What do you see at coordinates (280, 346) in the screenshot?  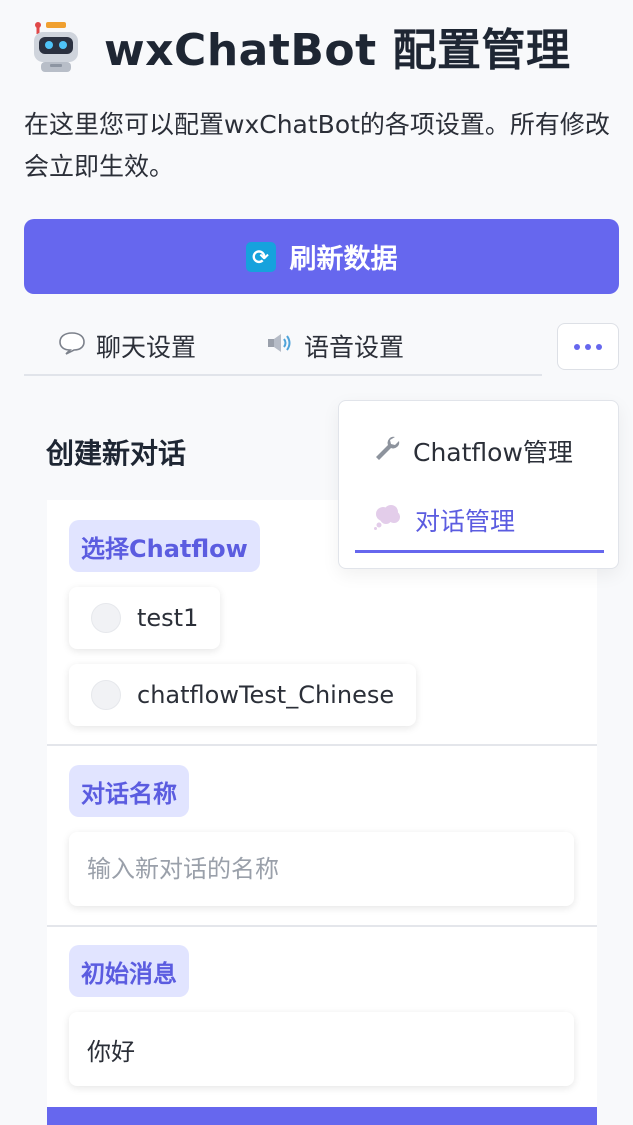 I see `speaker-icon` at bounding box center [280, 346].